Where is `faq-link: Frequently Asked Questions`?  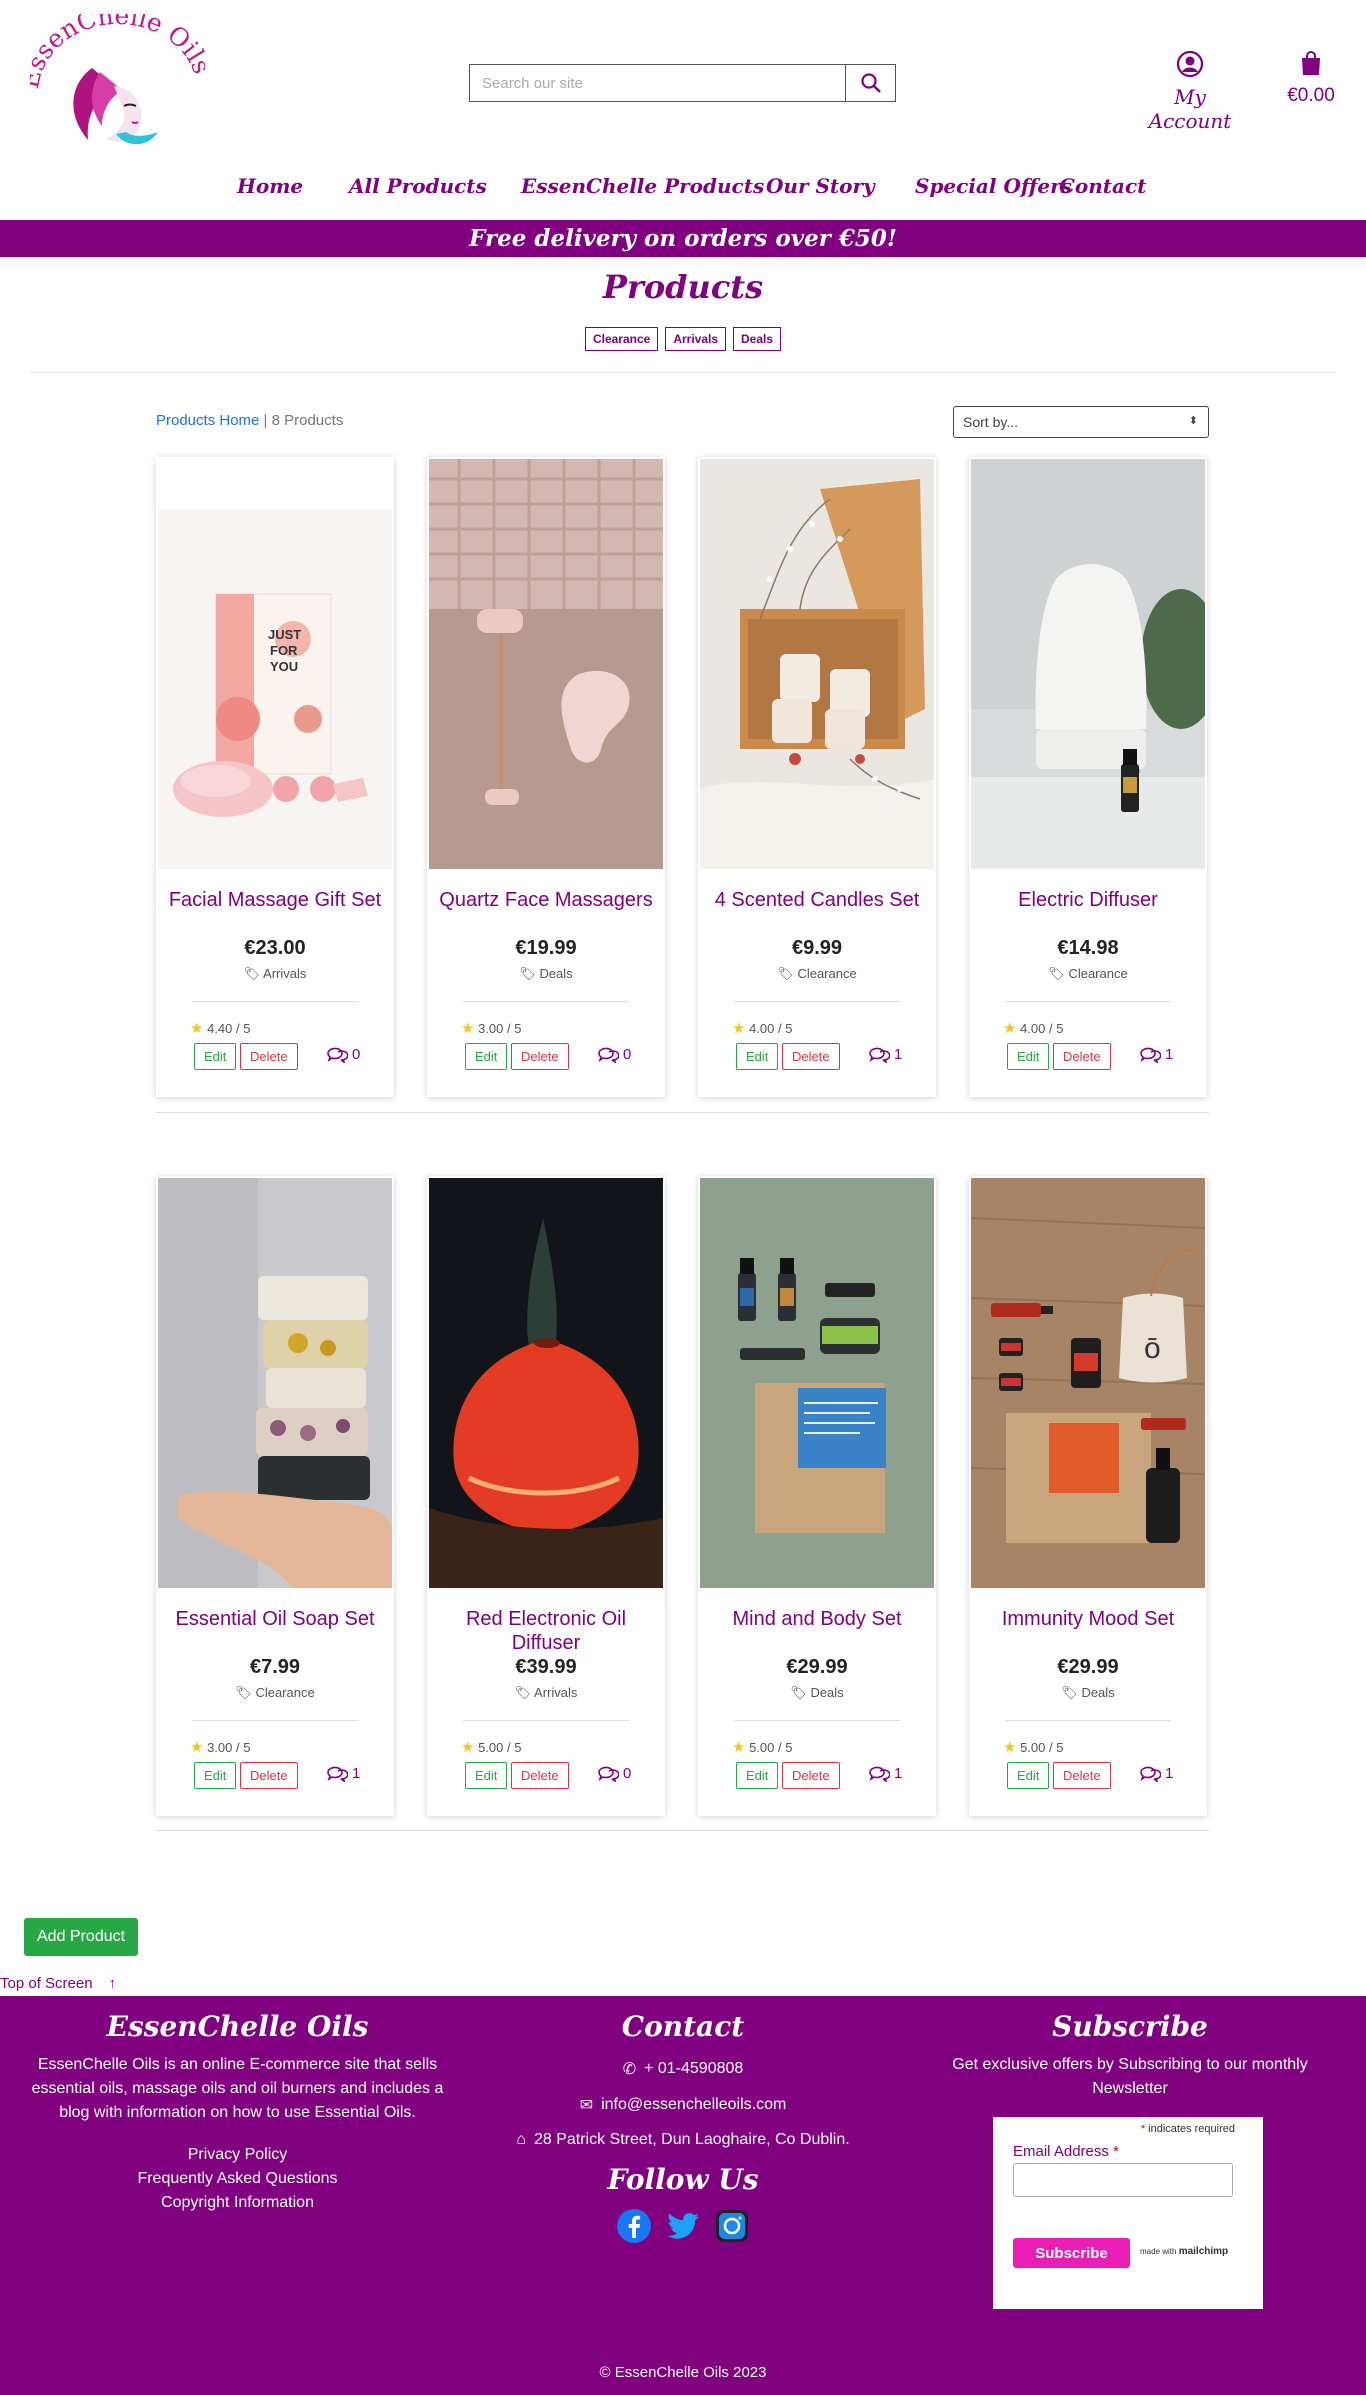 faq-link: Frequently Asked Questions is located at coordinates (237, 2179).